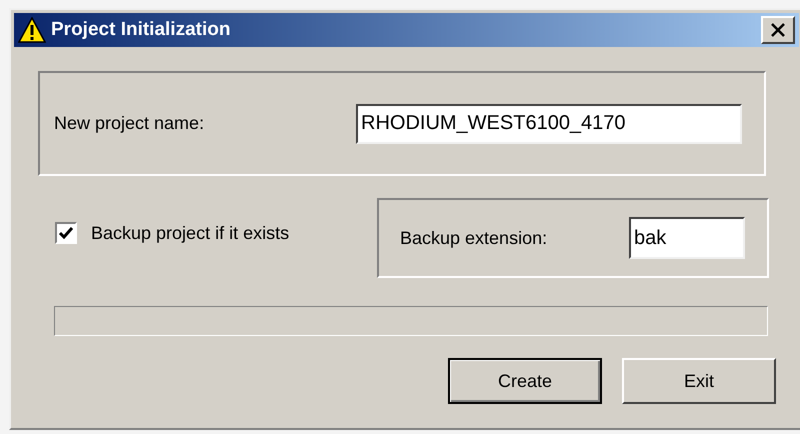 The height and width of the screenshot is (434, 800). What do you see at coordinates (549, 124) in the screenshot?
I see `project-name-field: RHODIUM_WEST6100_4170` at bounding box center [549, 124].